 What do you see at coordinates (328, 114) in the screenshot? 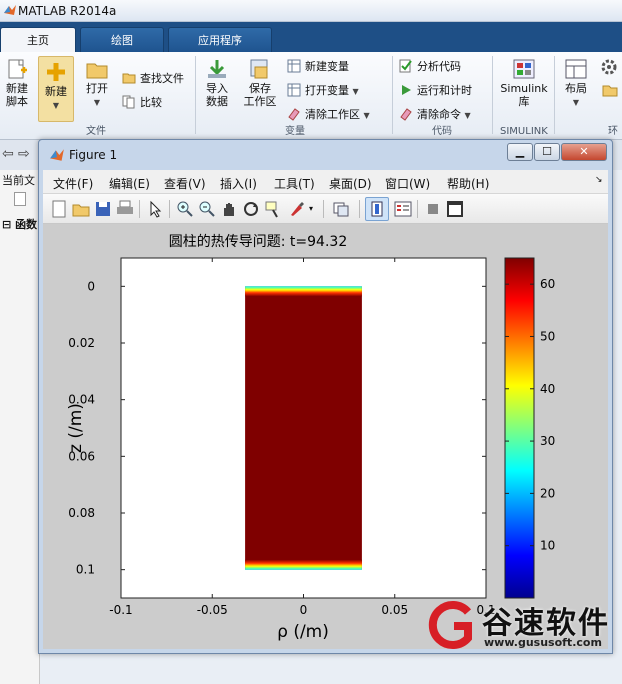
I see `clear-workspace-button: 清除工作区 ▼` at bounding box center [328, 114].